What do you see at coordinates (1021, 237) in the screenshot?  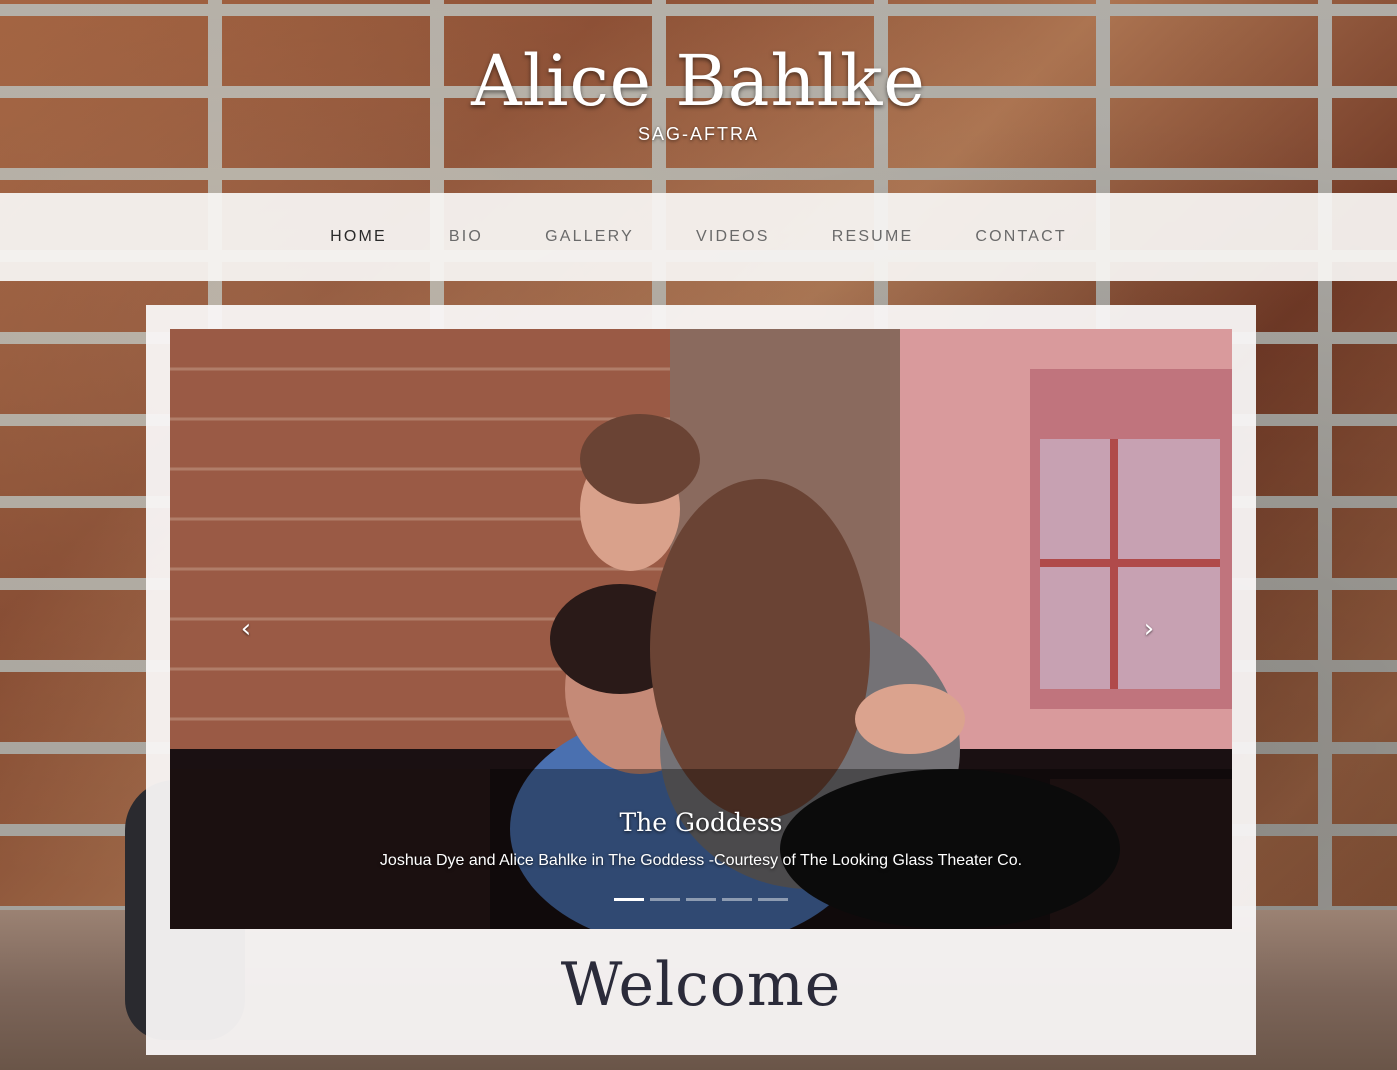 I see `nav-item-contact: CONTACT` at bounding box center [1021, 237].